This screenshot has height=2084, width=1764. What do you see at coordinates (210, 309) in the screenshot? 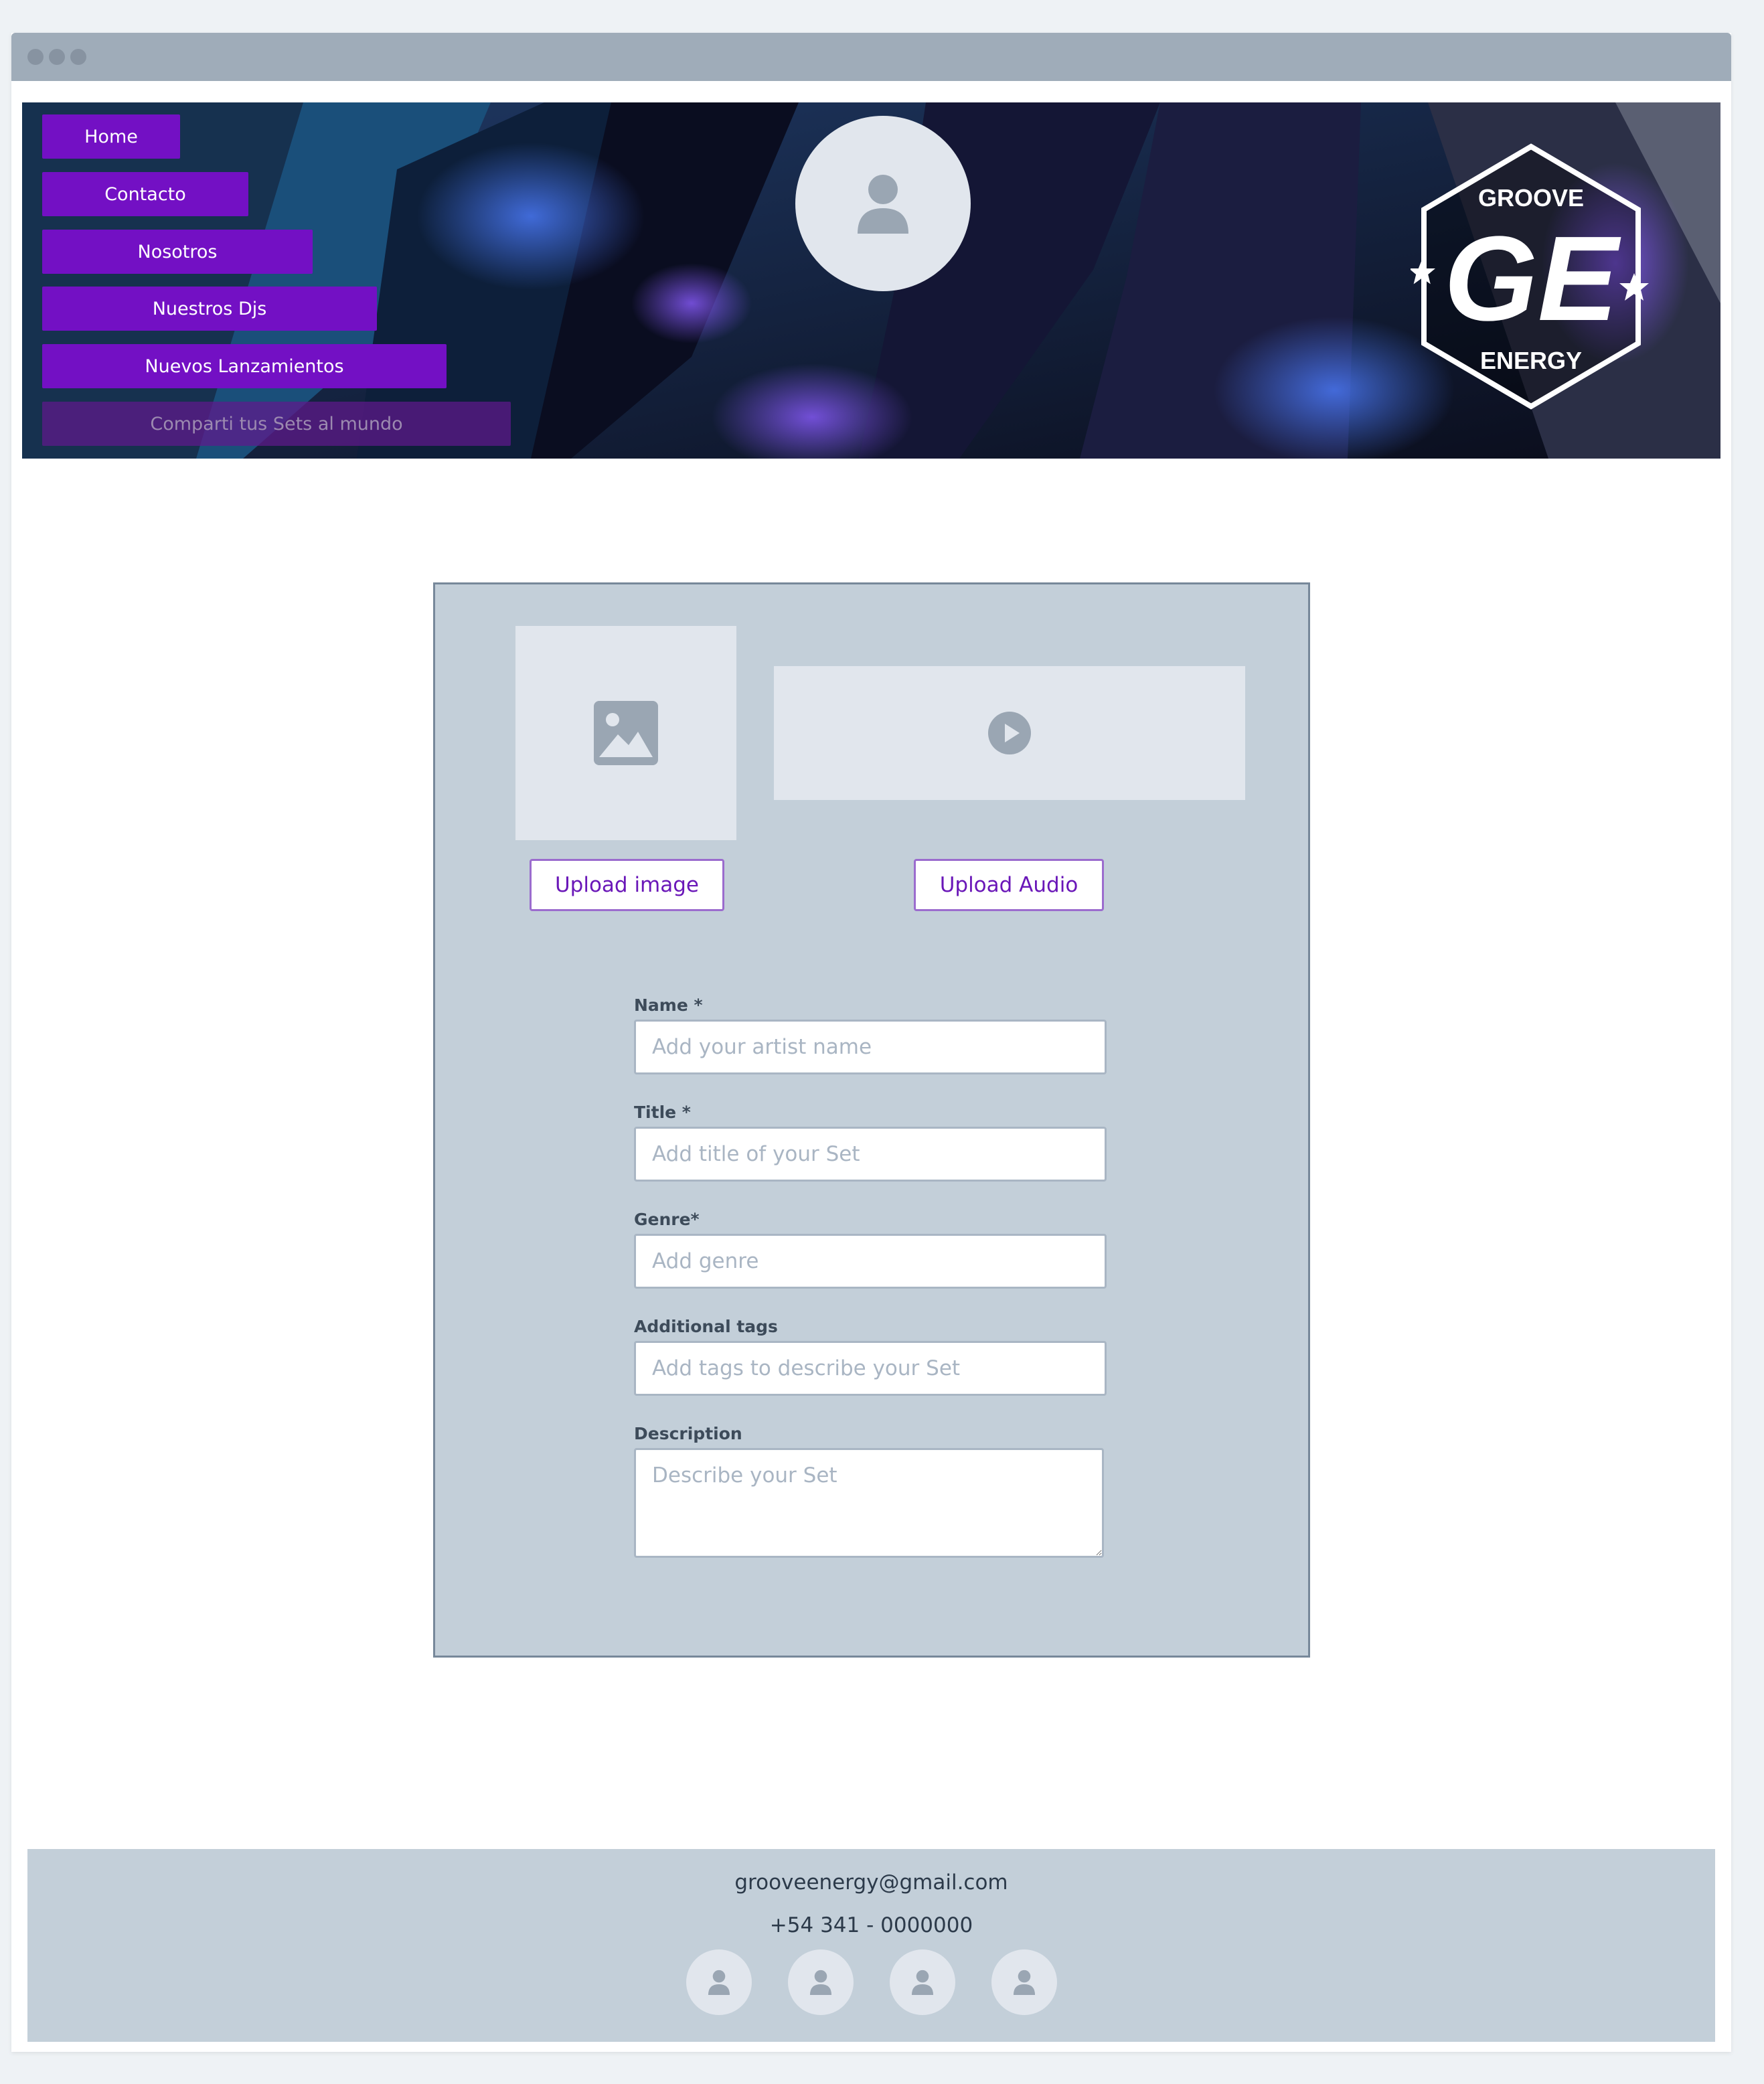
I see `nav-nuestros-djs-button: Nuestros Djs` at bounding box center [210, 309].